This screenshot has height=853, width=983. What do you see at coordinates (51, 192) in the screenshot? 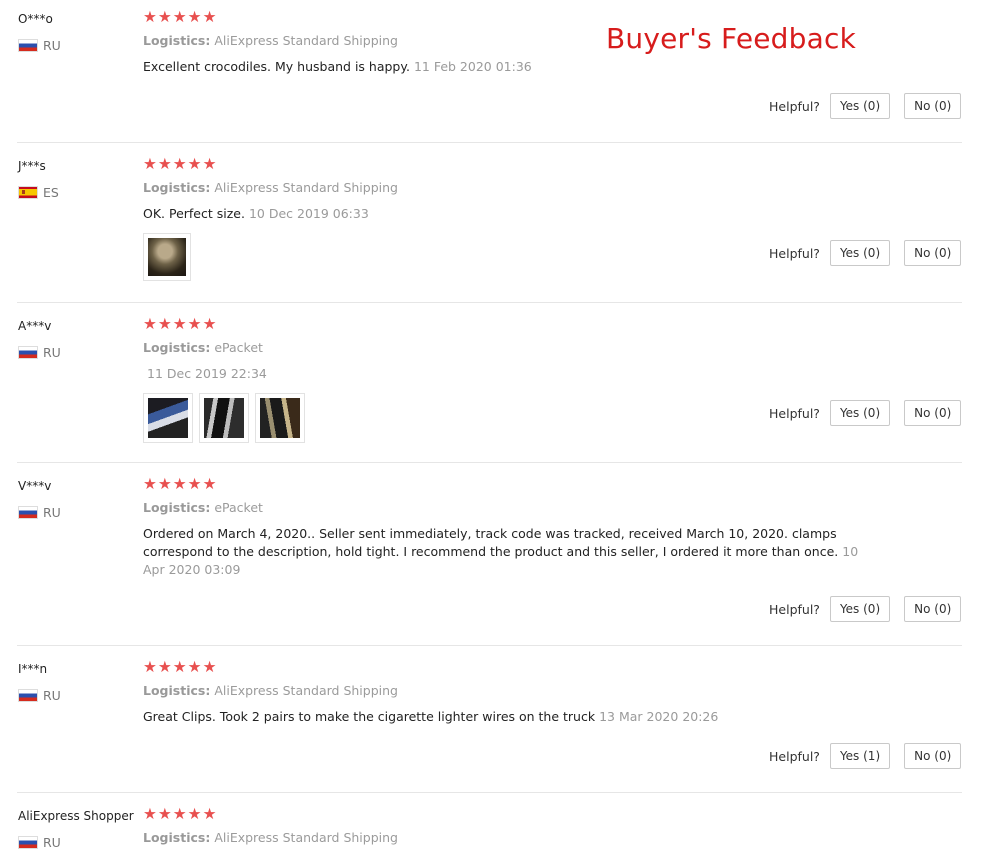
I see `country-code: ES` at bounding box center [51, 192].